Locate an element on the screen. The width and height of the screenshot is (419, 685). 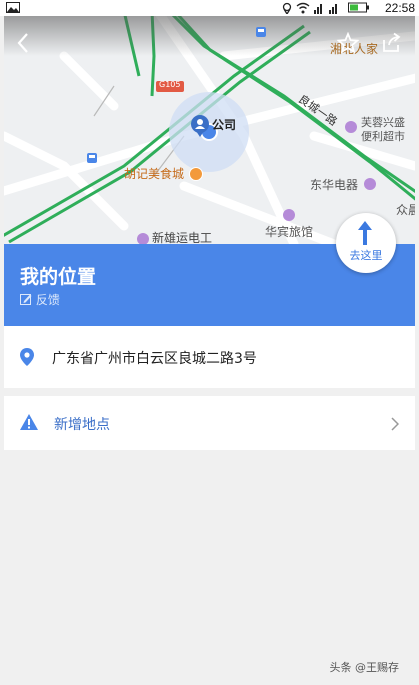
address-row: 广东省广州市白云区良城二路3号 is located at coordinates (209, 357).